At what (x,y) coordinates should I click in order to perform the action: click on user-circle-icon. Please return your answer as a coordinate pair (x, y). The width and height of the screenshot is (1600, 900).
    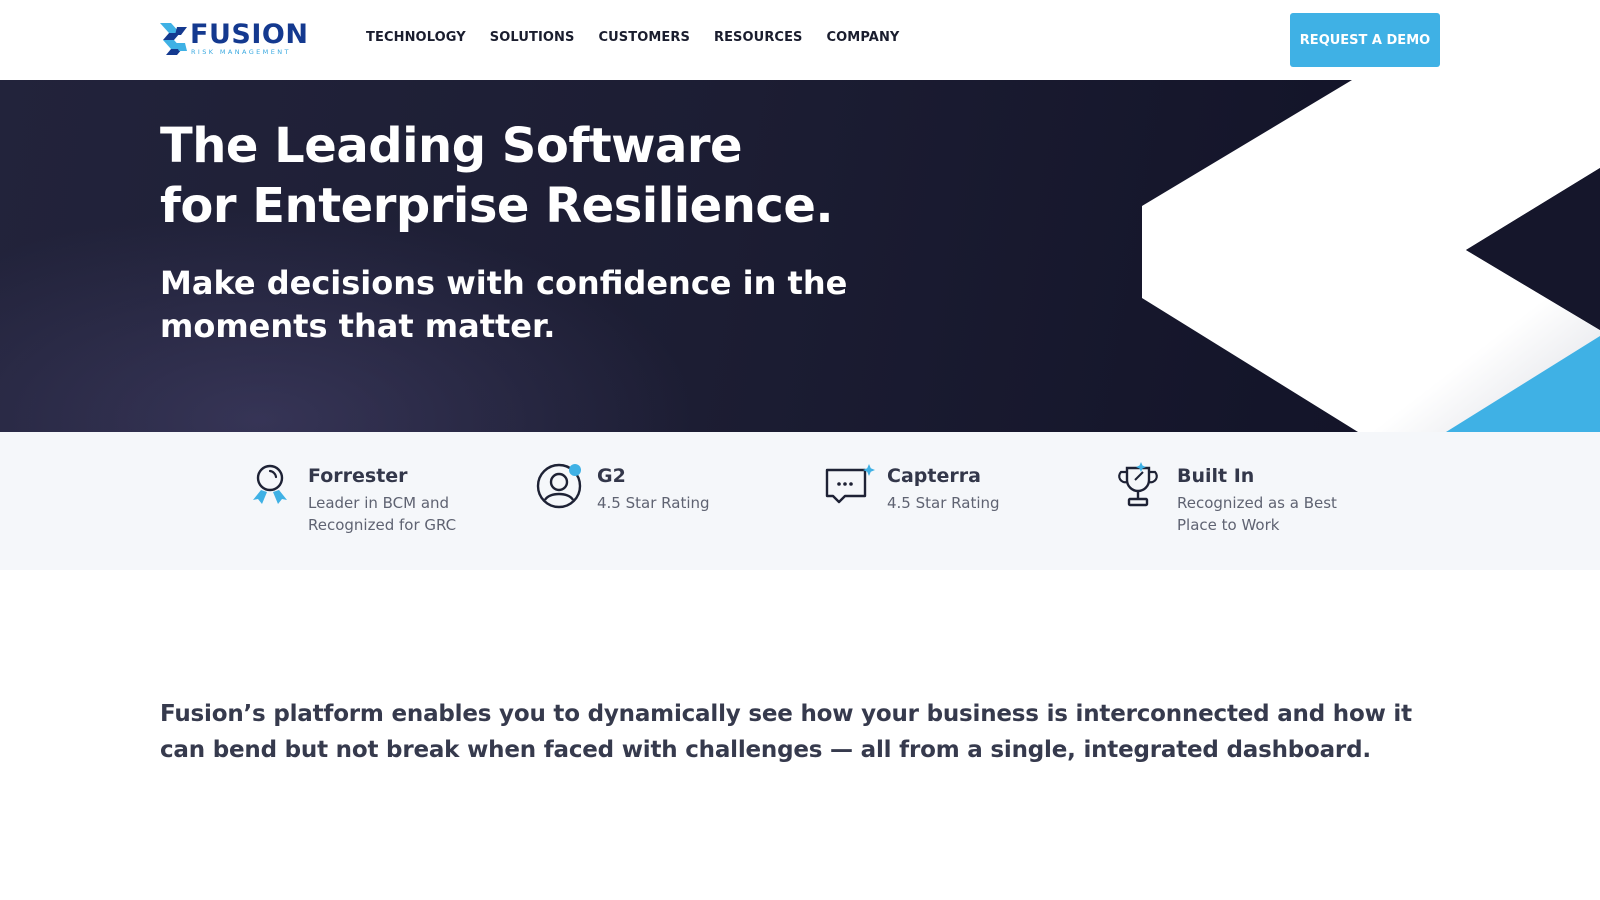
    Looking at the image, I should click on (559, 486).